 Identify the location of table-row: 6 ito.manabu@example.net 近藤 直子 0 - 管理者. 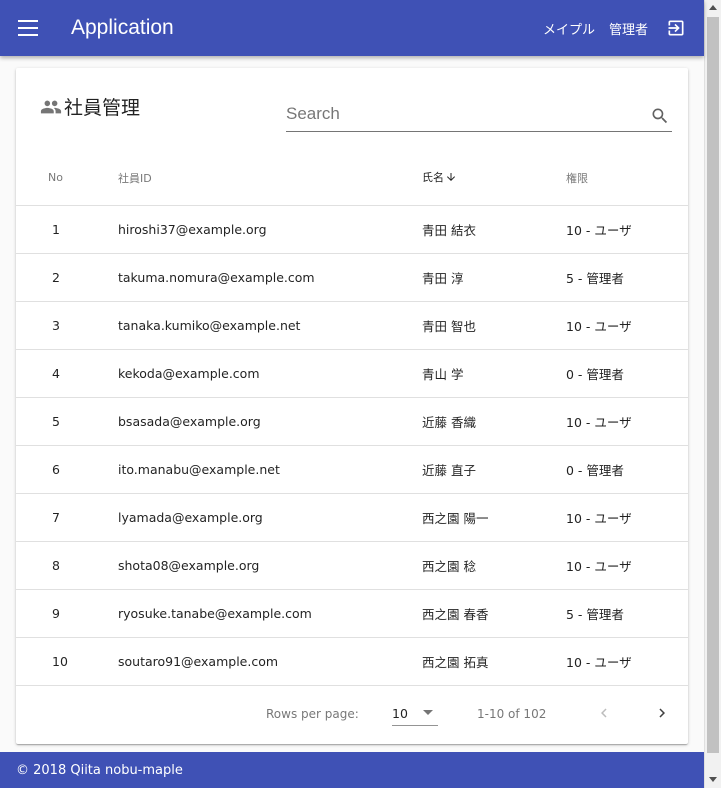
(352, 469).